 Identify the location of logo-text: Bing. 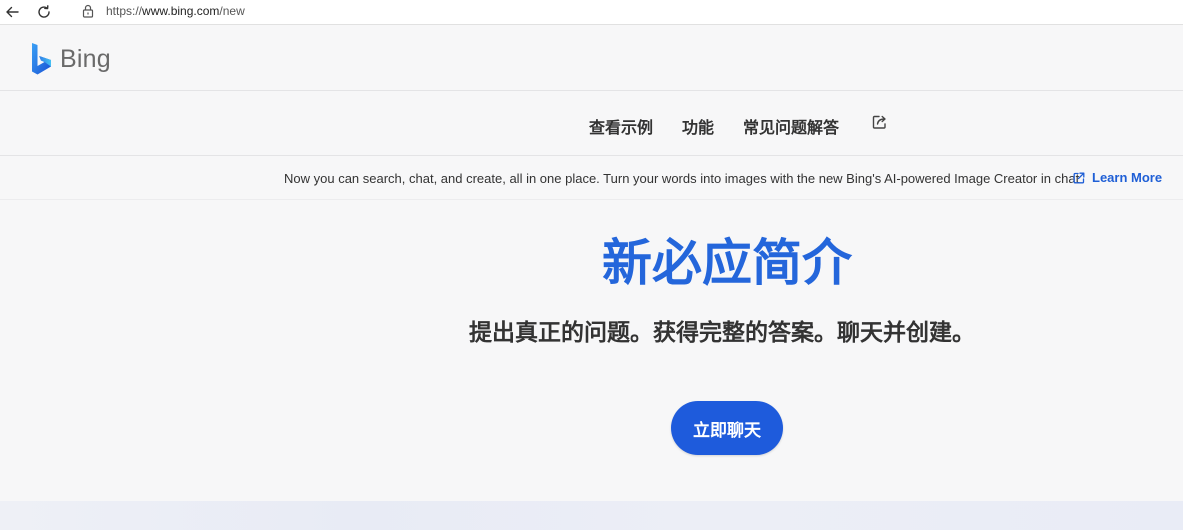
(85, 58).